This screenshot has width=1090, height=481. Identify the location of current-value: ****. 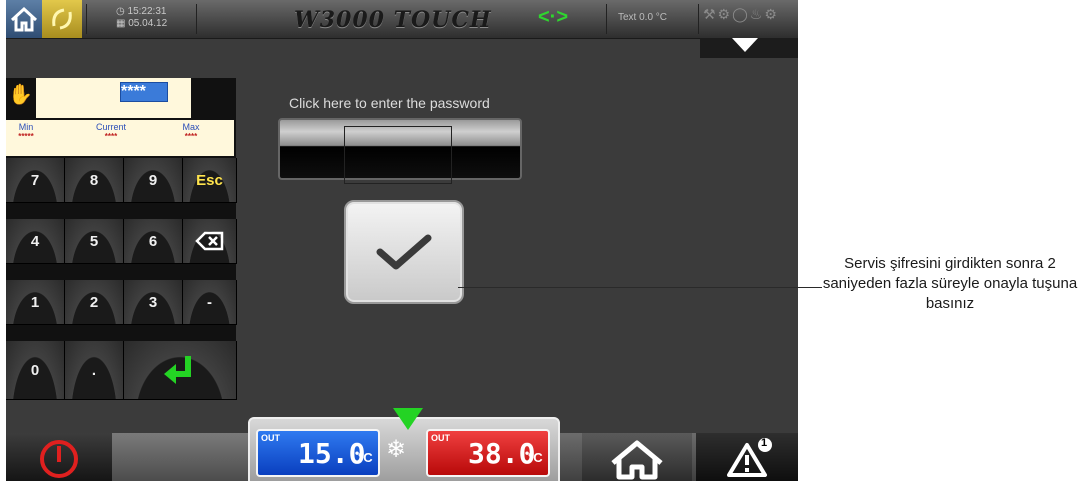
(111, 136).